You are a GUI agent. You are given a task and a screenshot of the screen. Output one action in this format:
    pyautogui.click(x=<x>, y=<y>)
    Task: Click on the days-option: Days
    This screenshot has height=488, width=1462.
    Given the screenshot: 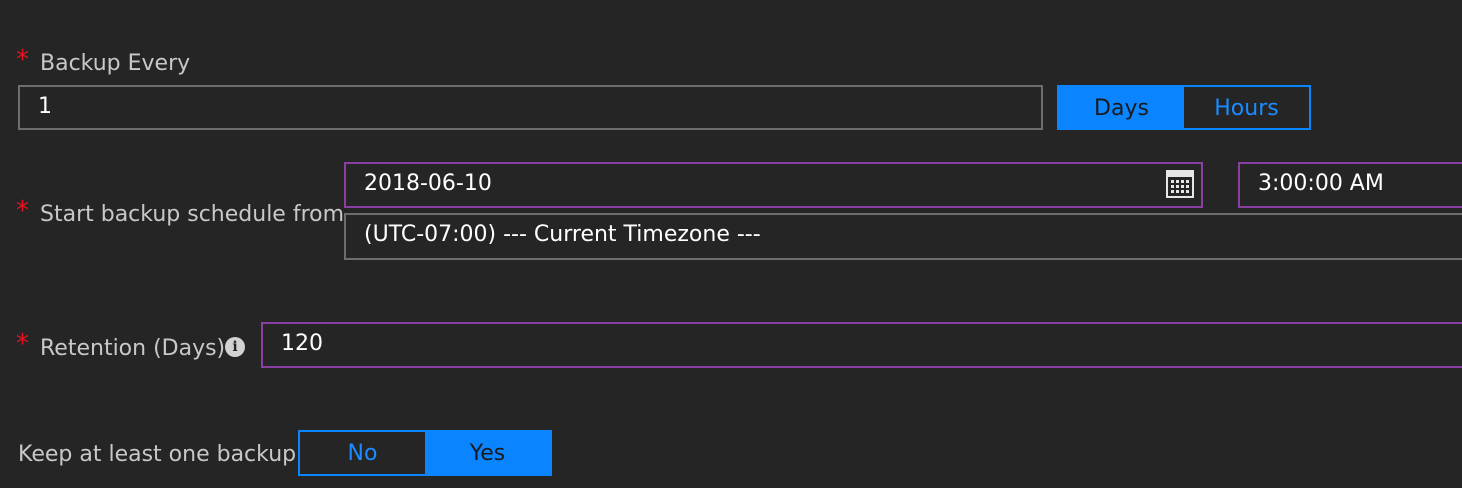 What is the action you would take?
    pyautogui.click(x=1121, y=107)
    